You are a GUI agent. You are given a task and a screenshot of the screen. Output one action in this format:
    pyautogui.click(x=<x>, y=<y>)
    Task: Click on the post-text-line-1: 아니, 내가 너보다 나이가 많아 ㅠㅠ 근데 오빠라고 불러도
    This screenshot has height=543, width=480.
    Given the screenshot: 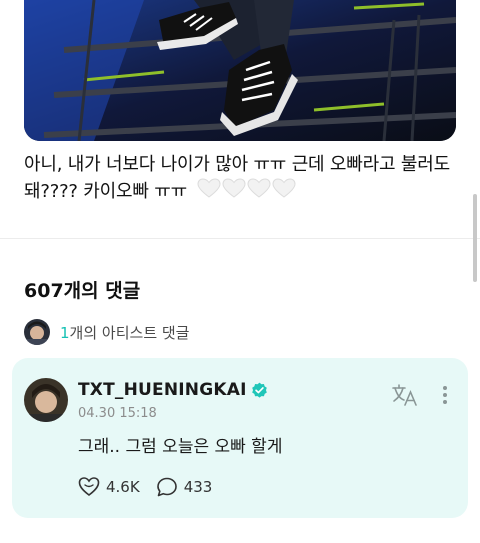 What is the action you would take?
    pyautogui.click(x=237, y=164)
    